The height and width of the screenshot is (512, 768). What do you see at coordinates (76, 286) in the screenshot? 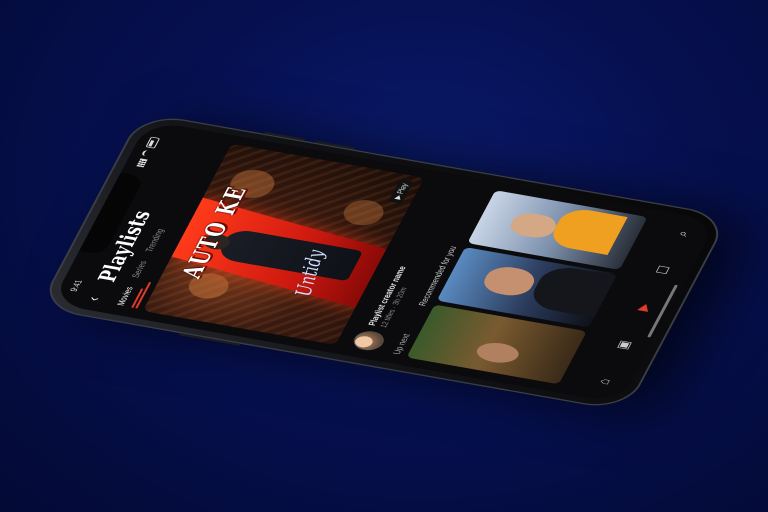
I see `status-time: 9:41` at bounding box center [76, 286].